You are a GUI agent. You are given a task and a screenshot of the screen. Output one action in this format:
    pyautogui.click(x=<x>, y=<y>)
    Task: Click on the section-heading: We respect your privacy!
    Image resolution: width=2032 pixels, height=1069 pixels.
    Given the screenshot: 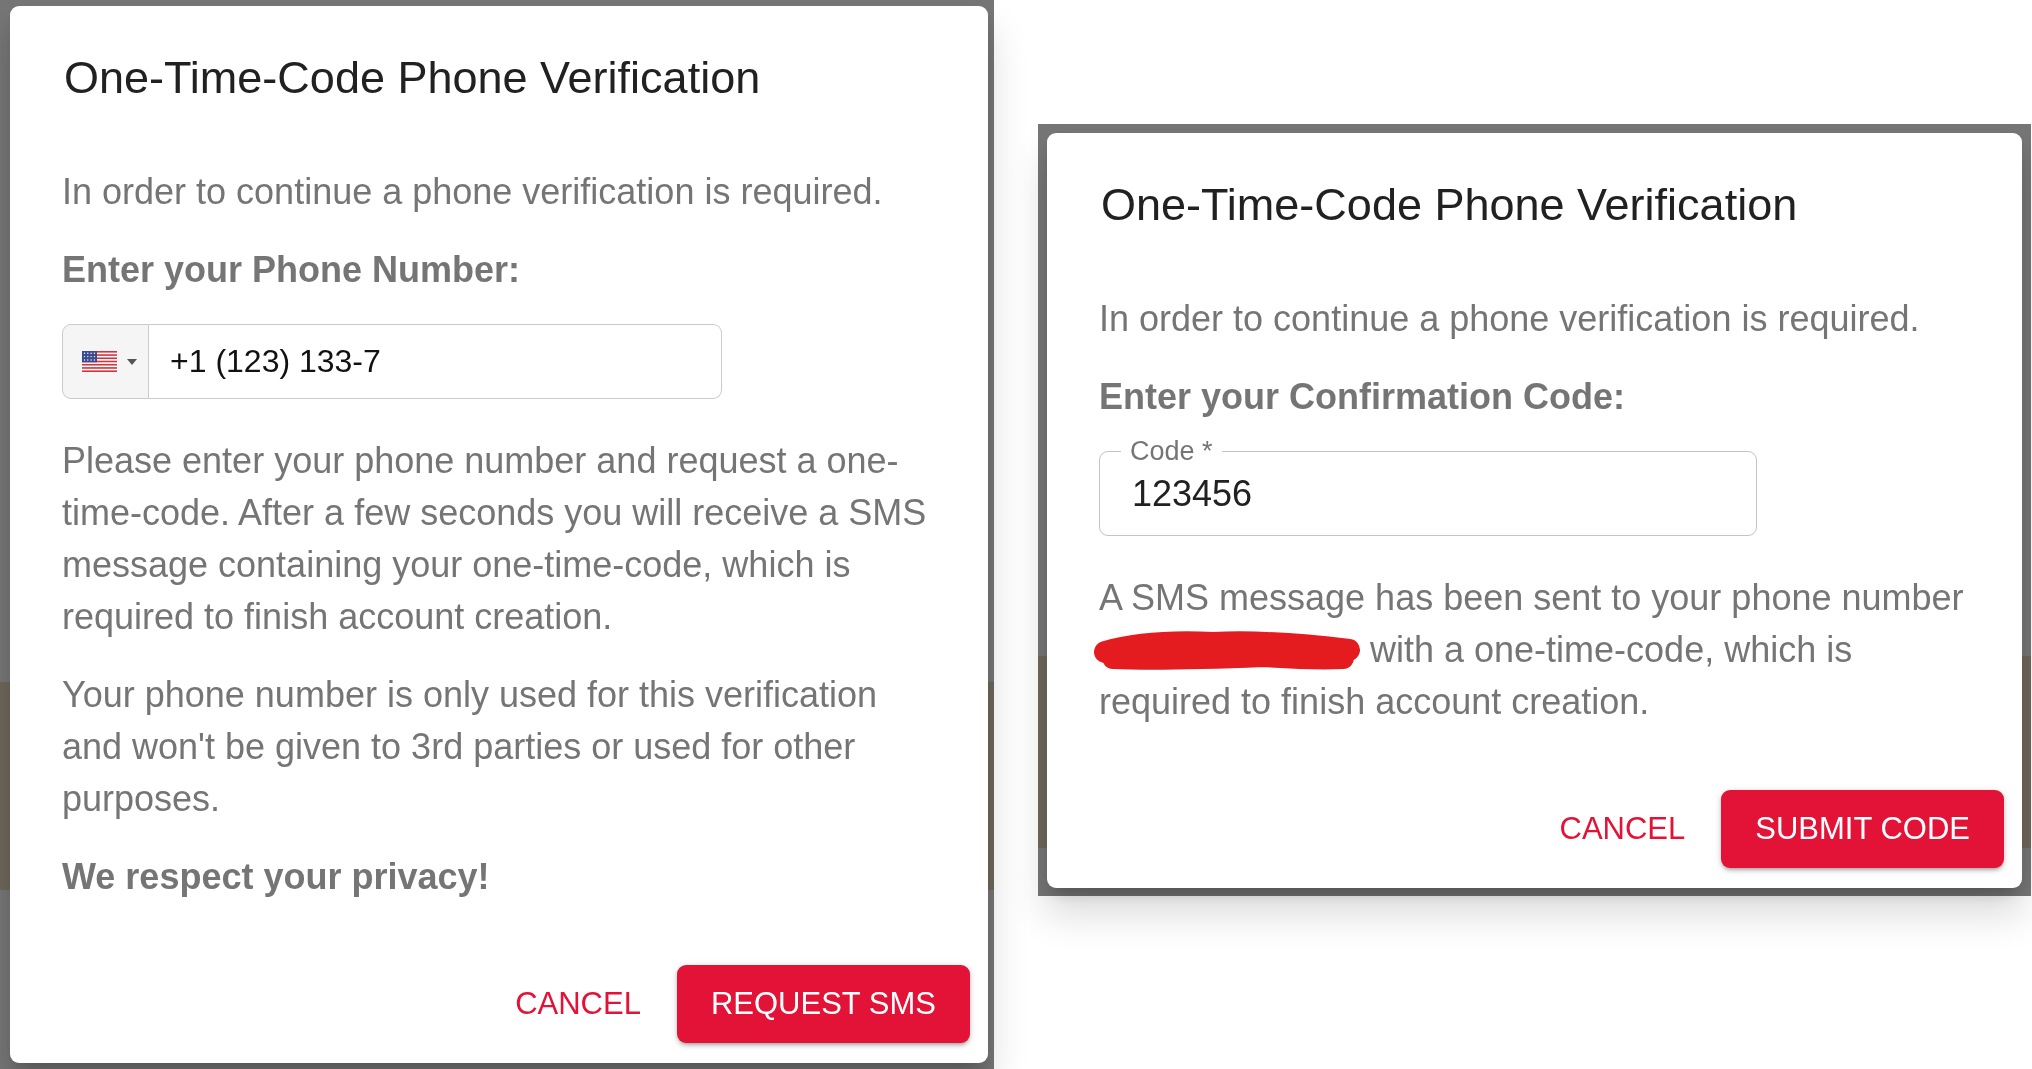 What is the action you would take?
    pyautogui.click(x=276, y=877)
    